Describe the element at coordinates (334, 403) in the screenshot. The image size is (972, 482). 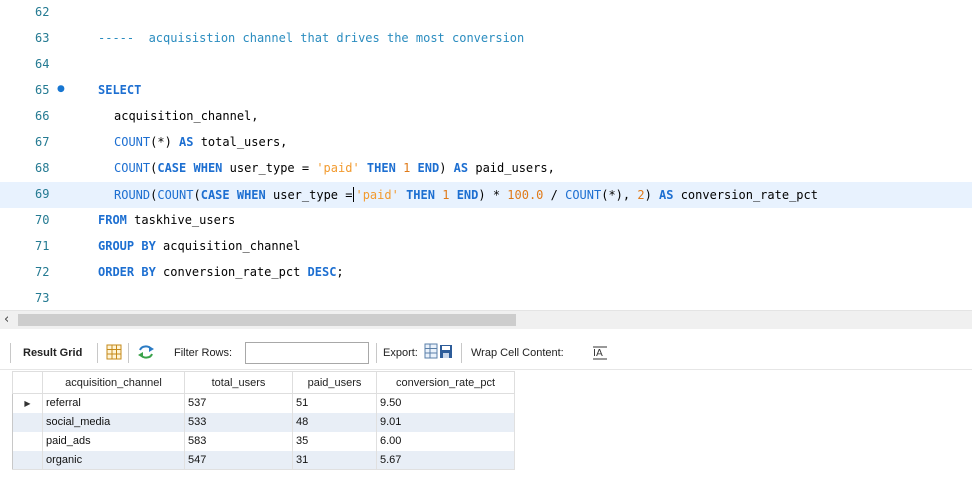
I see `table-cell: 51` at that location.